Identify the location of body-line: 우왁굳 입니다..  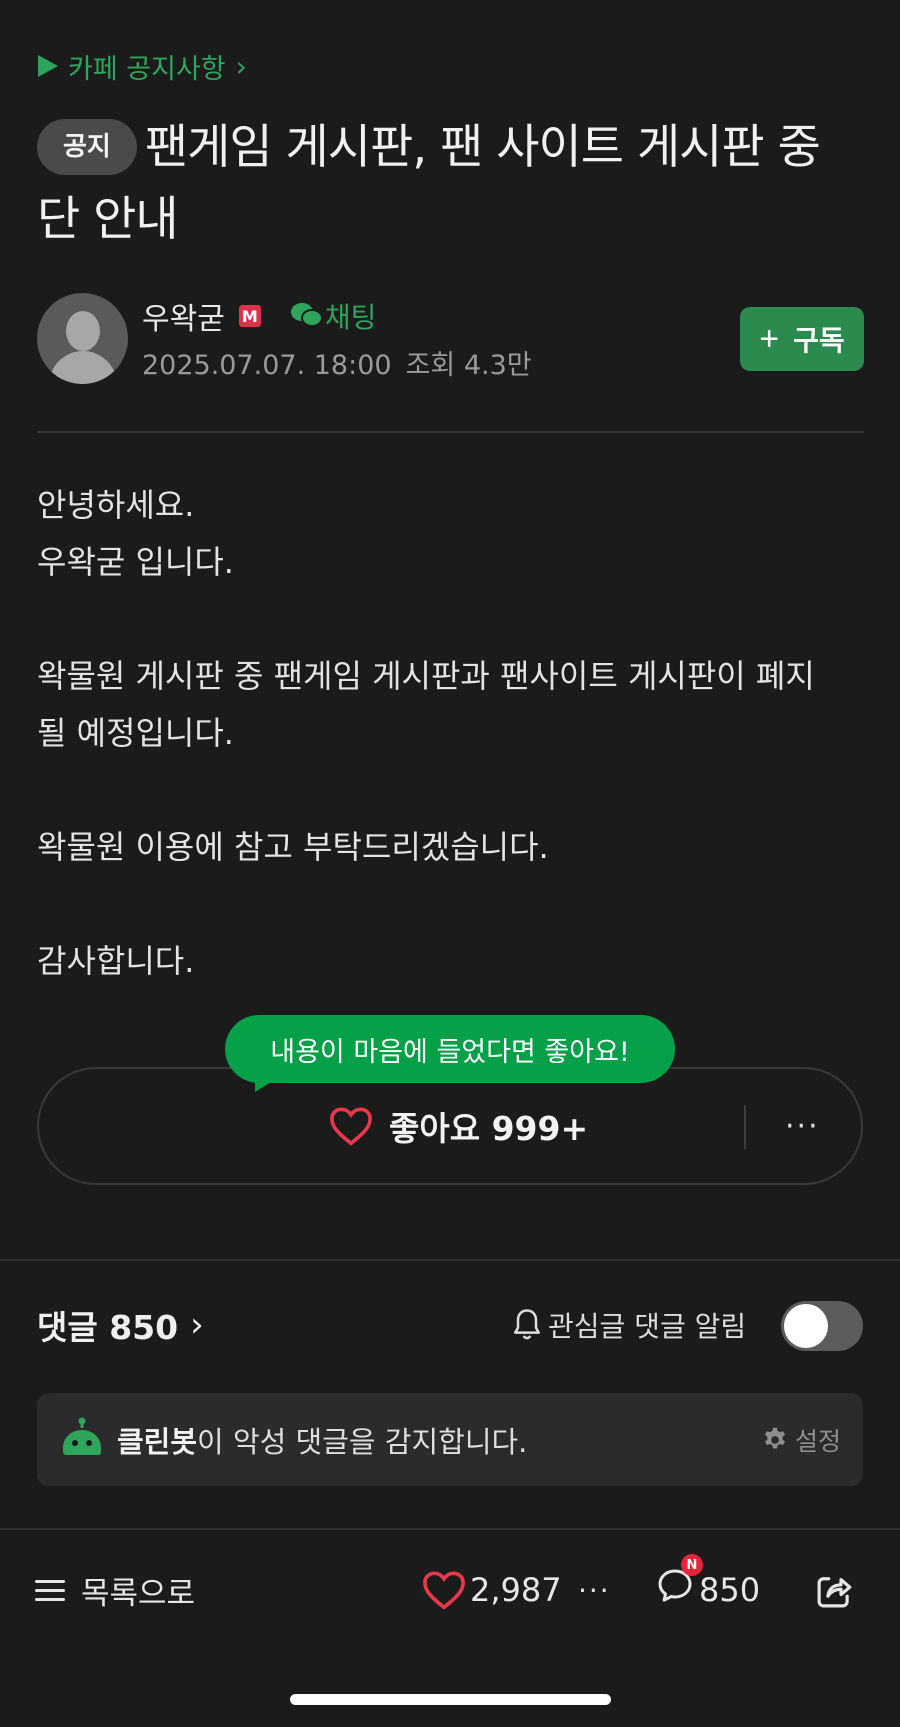
(135, 562).